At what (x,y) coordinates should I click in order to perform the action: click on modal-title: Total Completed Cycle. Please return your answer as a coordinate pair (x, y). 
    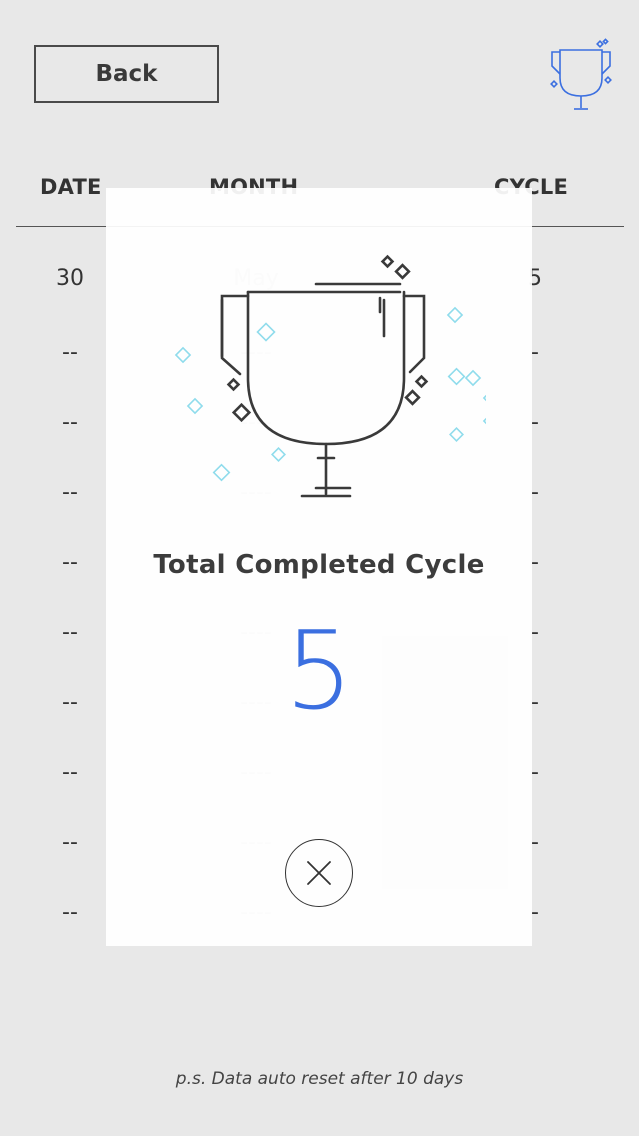
    Looking at the image, I should click on (319, 565).